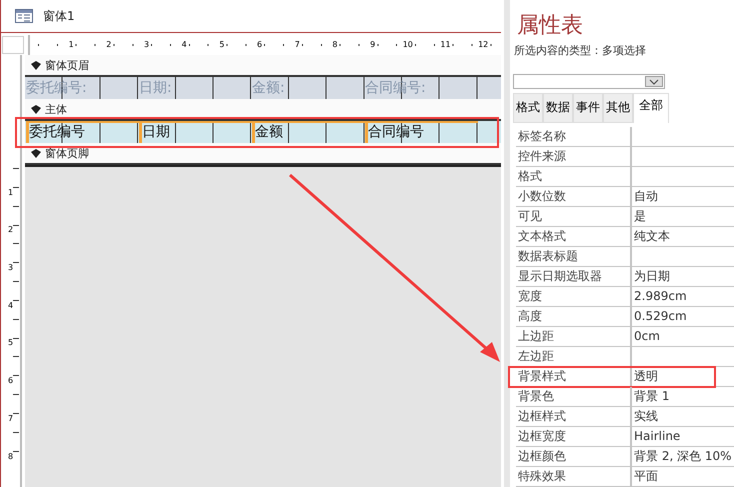 The height and width of the screenshot is (487, 734). What do you see at coordinates (574, 456) in the screenshot?
I see `property-name: 边框颜色` at bounding box center [574, 456].